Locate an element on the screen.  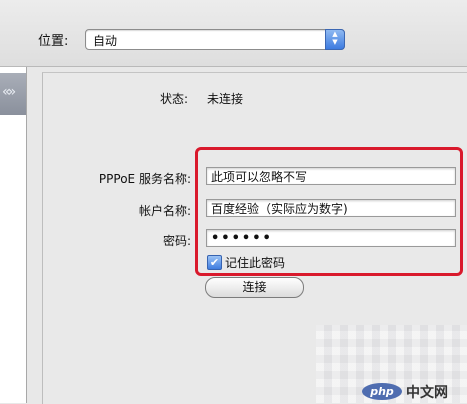
status-label: 状态: is located at coordinates (174, 99).